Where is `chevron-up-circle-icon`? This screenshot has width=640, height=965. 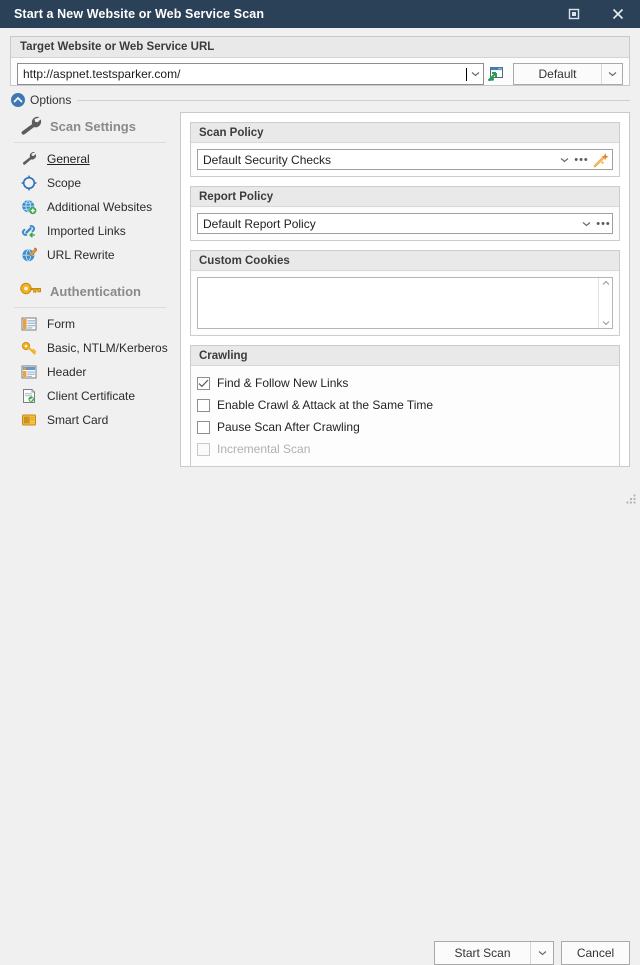
chevron-up-circle-icon is located at coordinates (18, 100).